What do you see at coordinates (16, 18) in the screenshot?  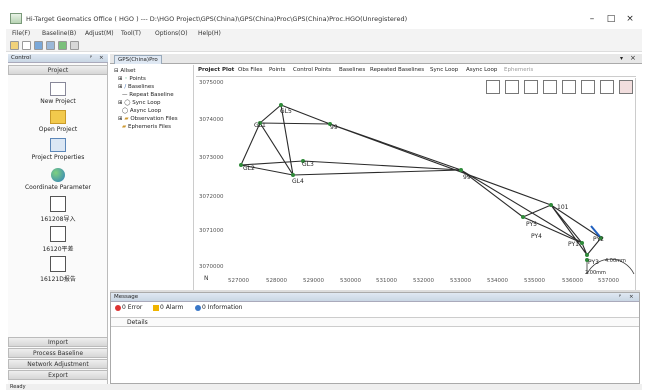 I see `app-icon` at bounding box center [16, 18].